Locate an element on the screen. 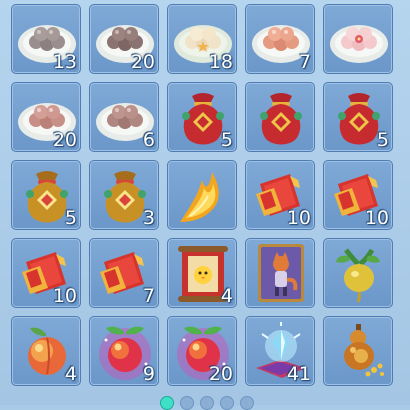 This screenshot has height=410, width=410. gourd-with-coins-icon is located at coordinates (364, 350).